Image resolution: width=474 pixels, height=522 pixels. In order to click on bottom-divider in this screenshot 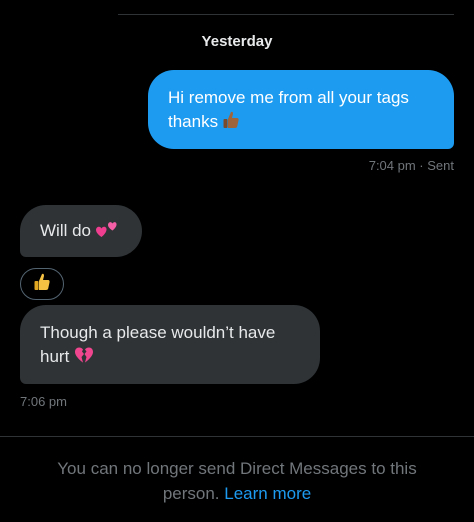, I will do `click(237, 436)`.